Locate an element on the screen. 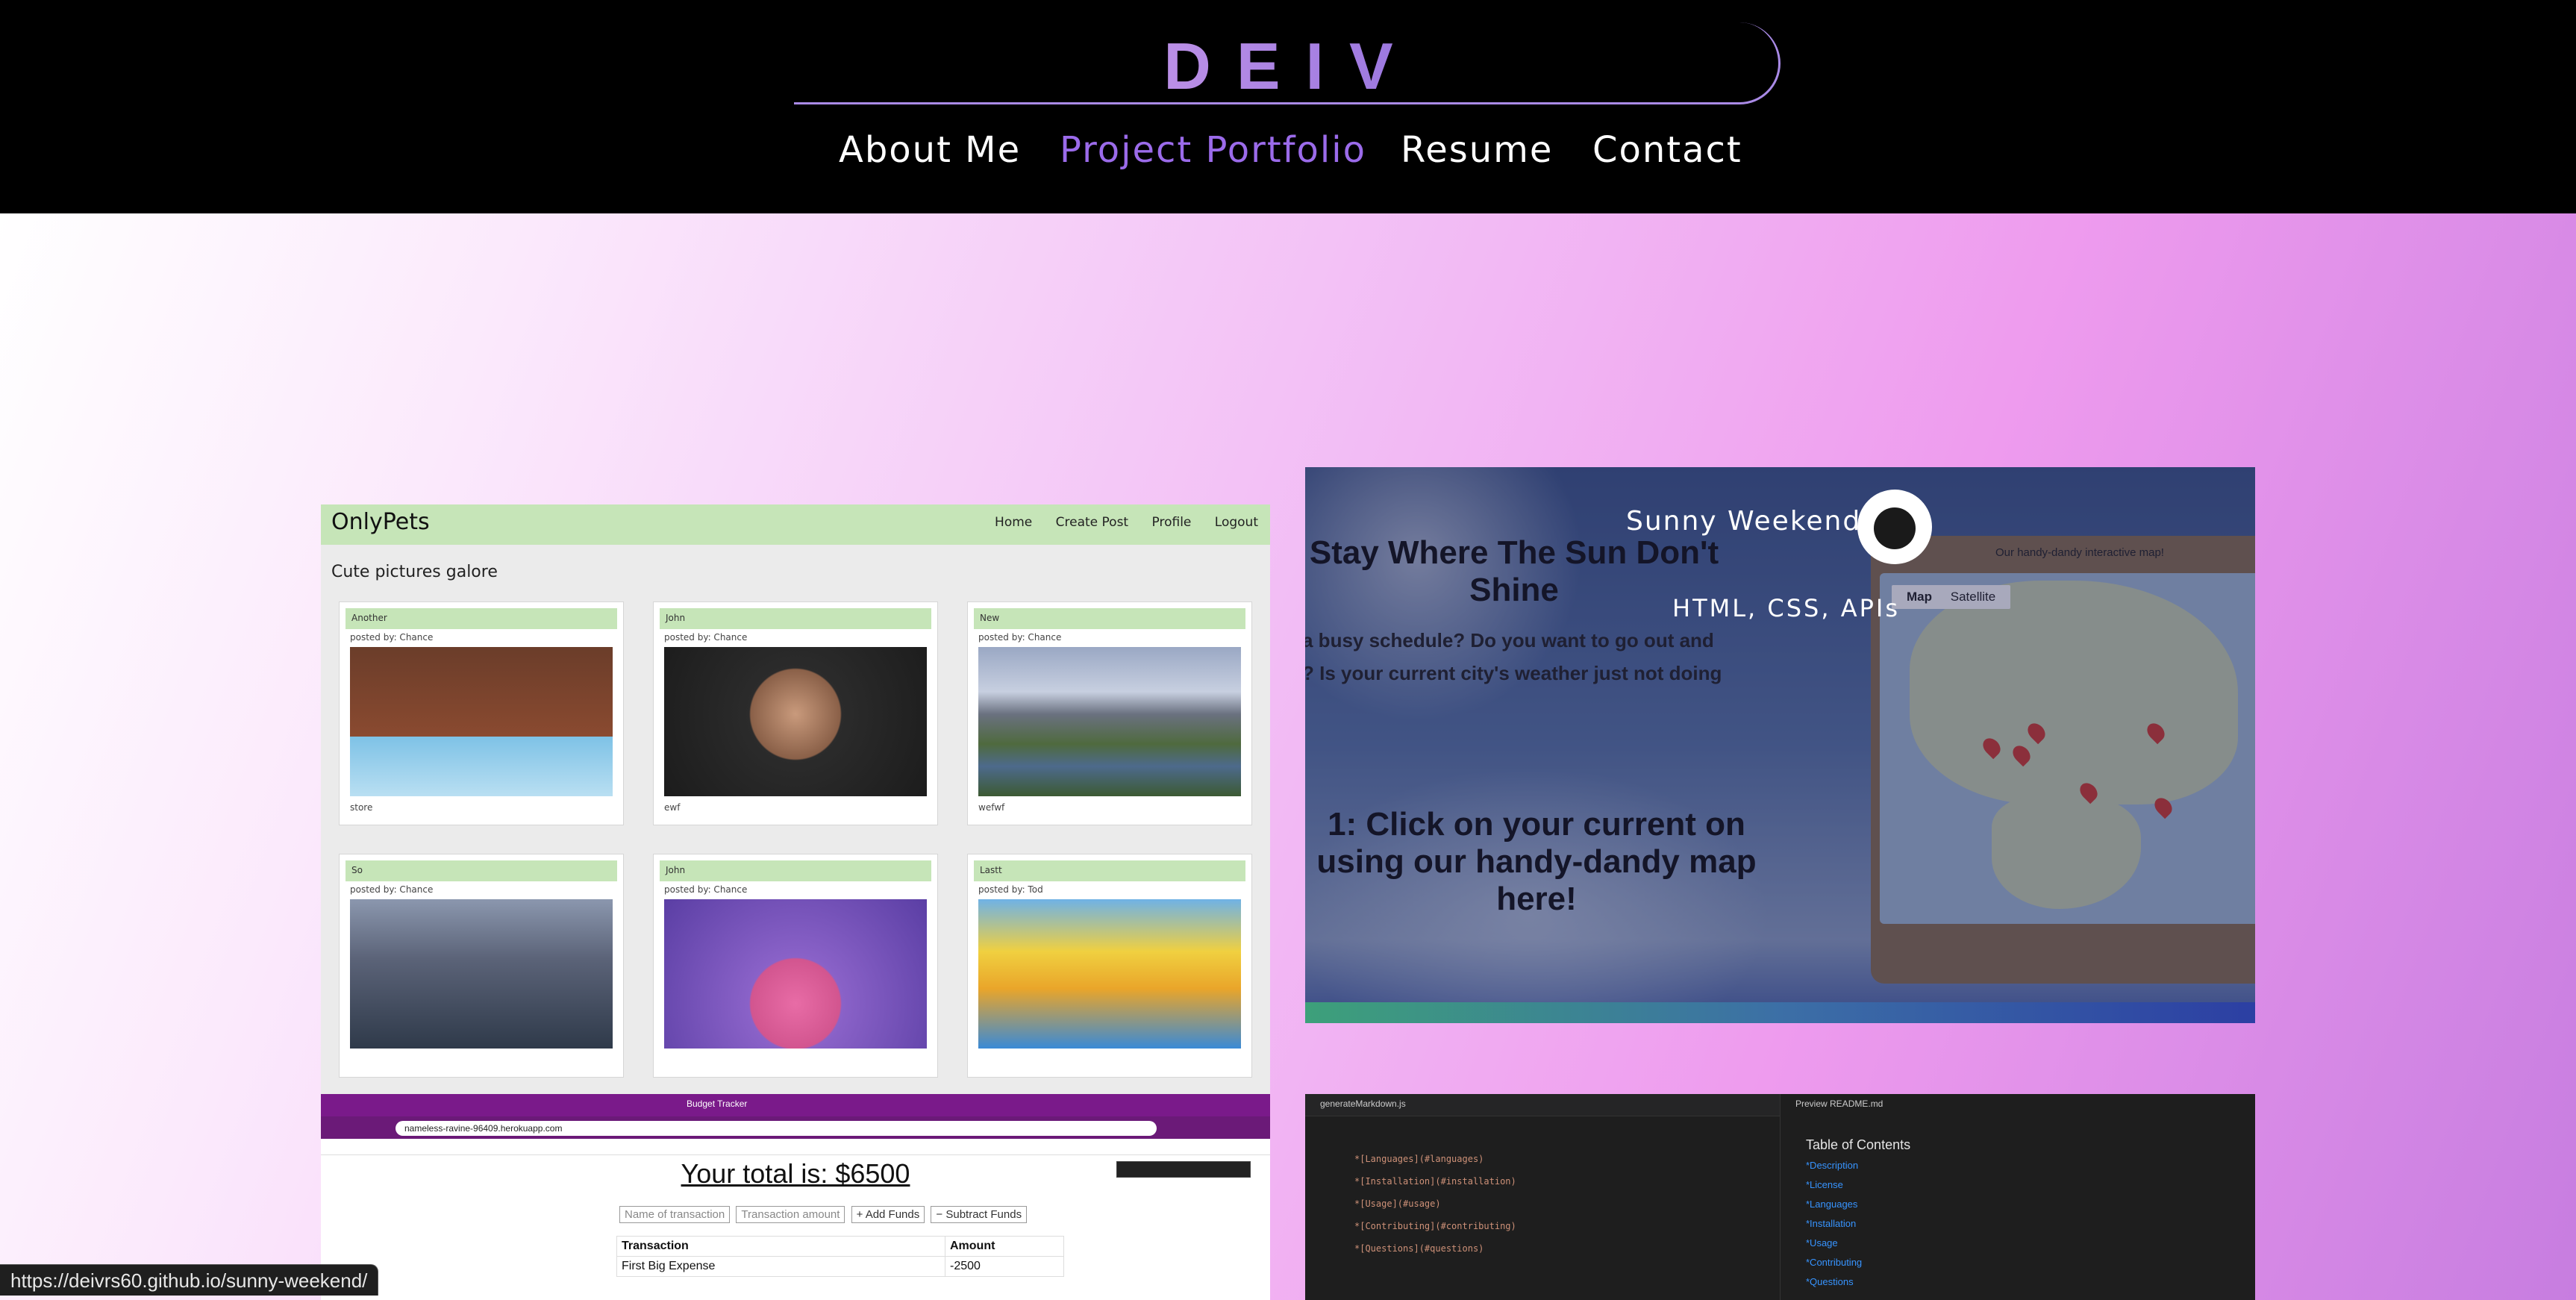 The height and width of the screenshot is (1300, 2576). table-cell: First Big Expense is located at coordinates (780, 1267).